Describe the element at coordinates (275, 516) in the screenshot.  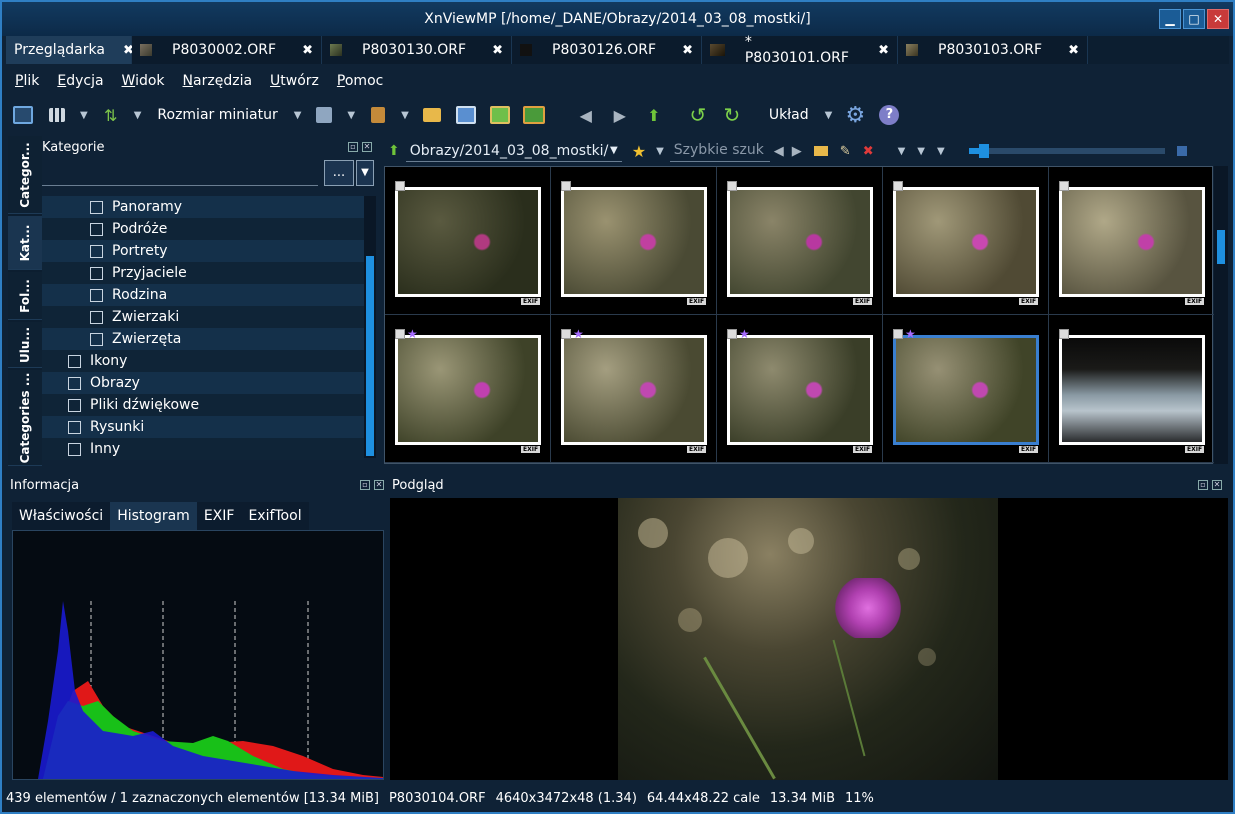
I see `tab-exiftool: ExifTool` at that location.